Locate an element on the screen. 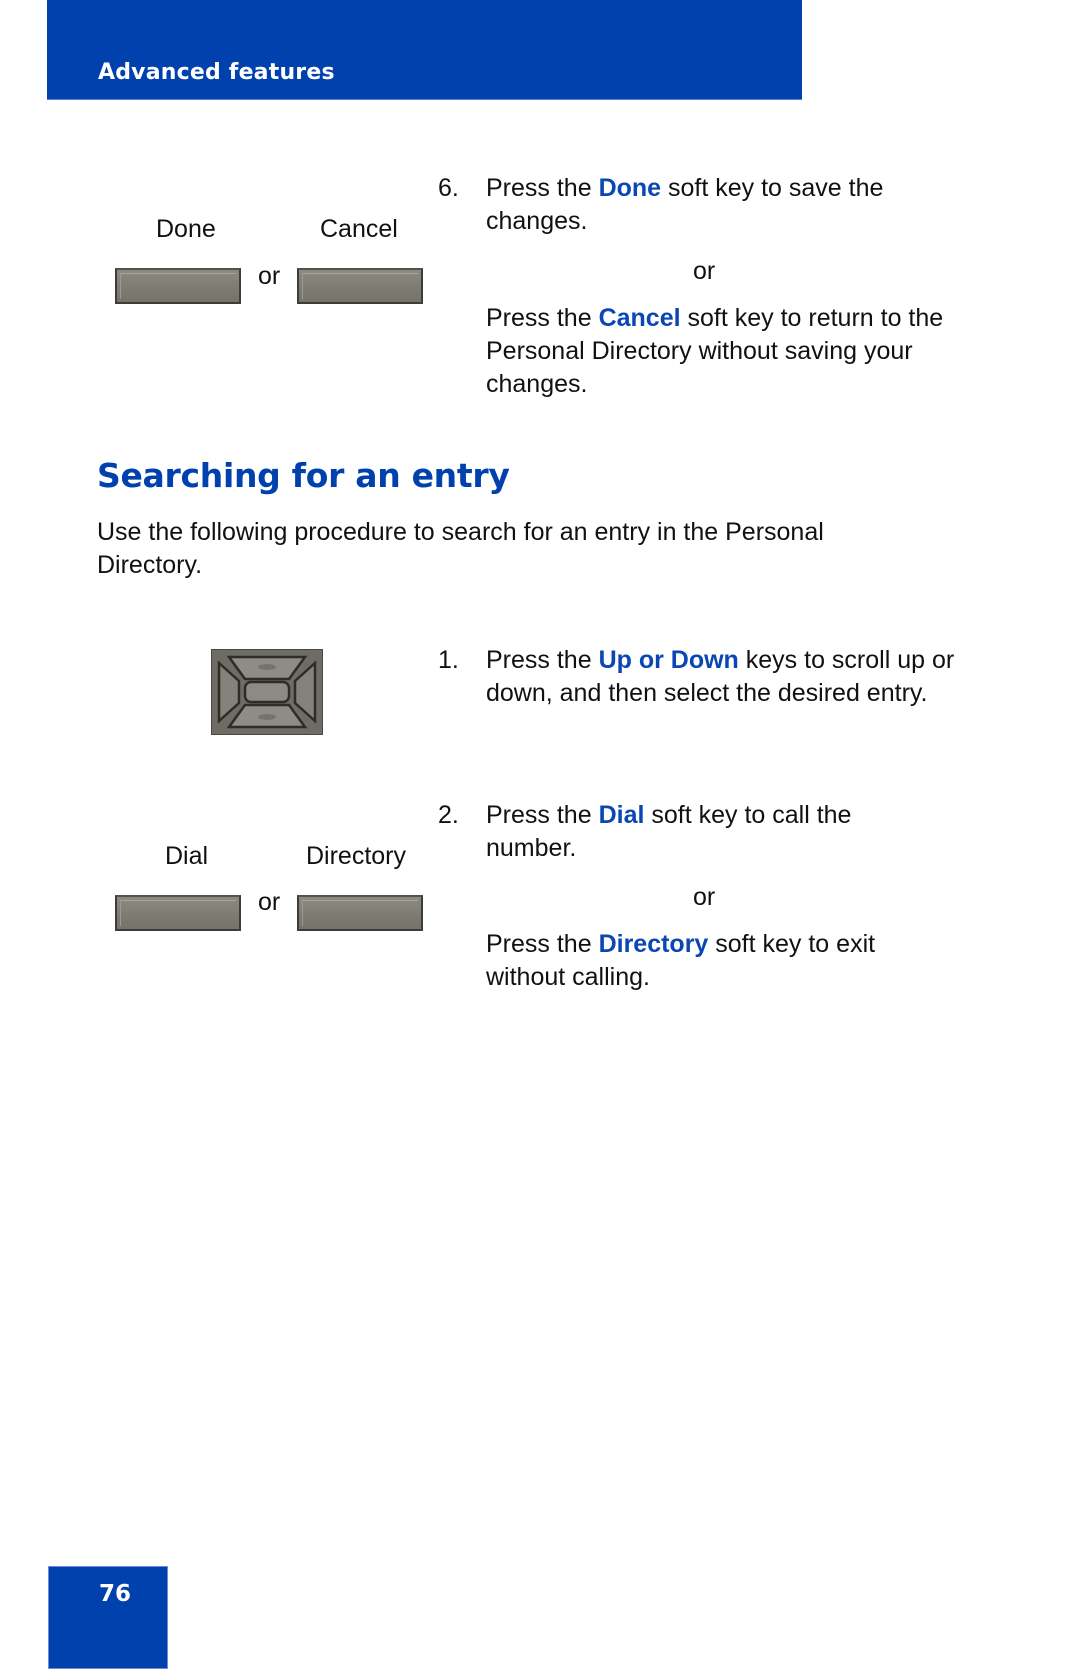  select-key is located at coordinates (267, 692).